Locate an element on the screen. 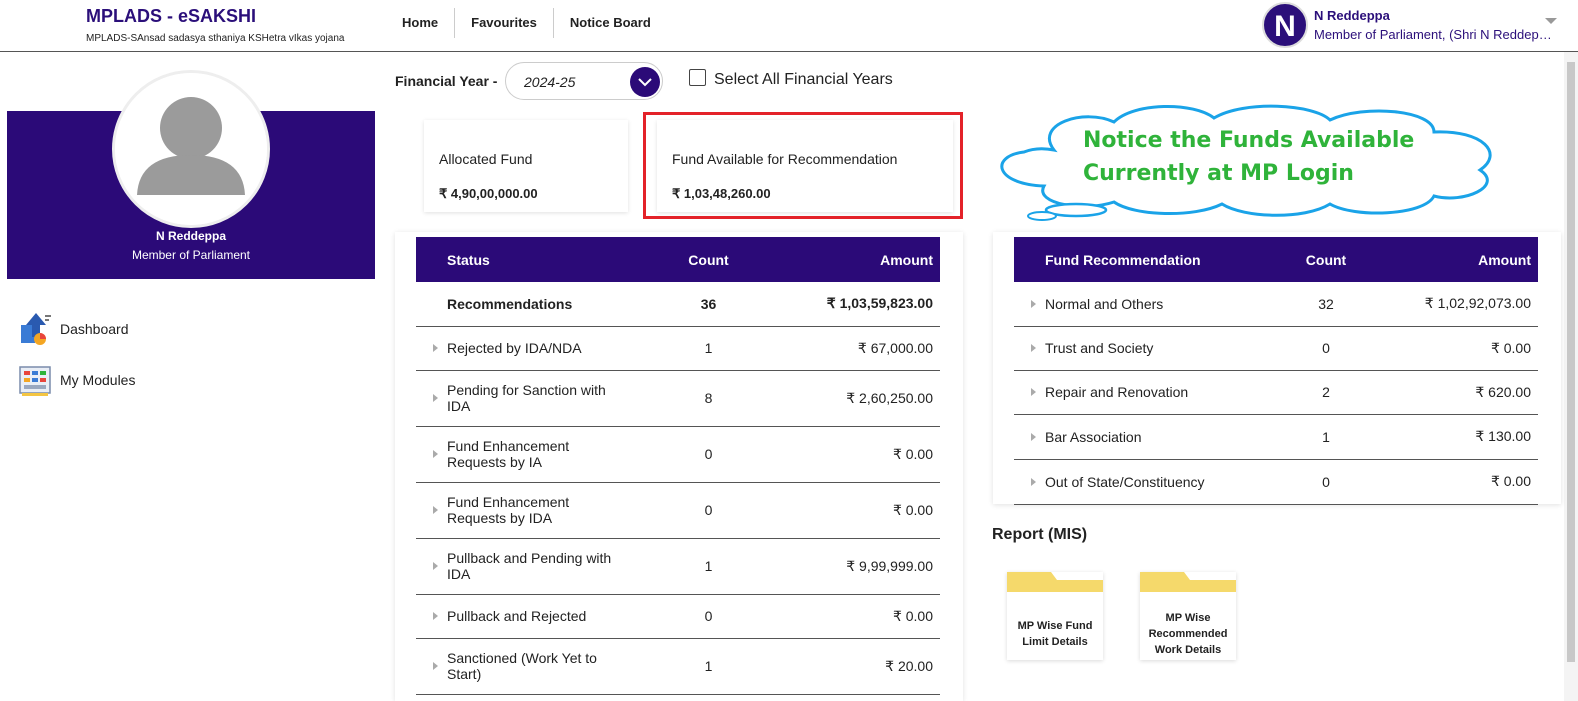 This screenshot has height=701, width=1578. report-title: Report (MIS) is located at coordinates (1040, 534).